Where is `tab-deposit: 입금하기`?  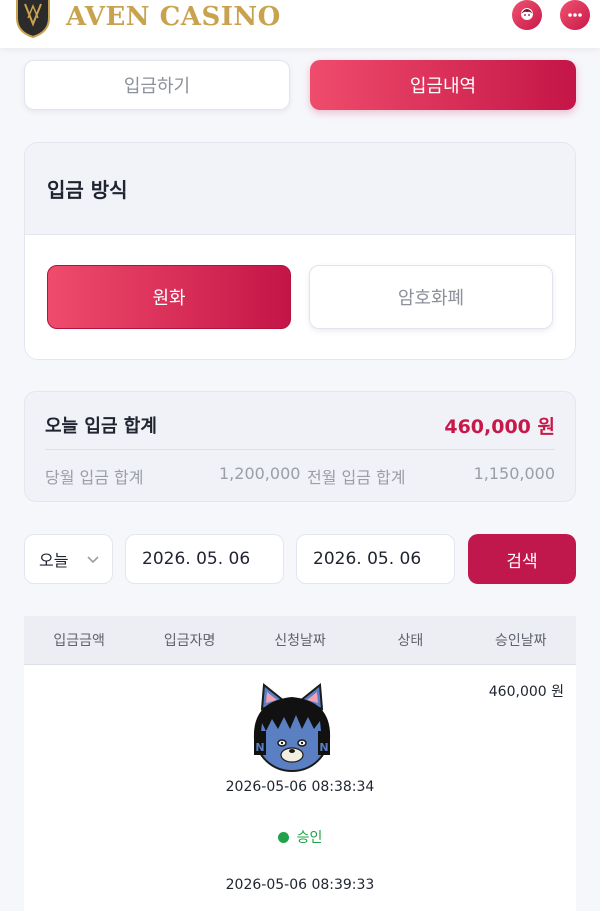 tab-deposit: 입금하기 is located at coordinates (157, 85).